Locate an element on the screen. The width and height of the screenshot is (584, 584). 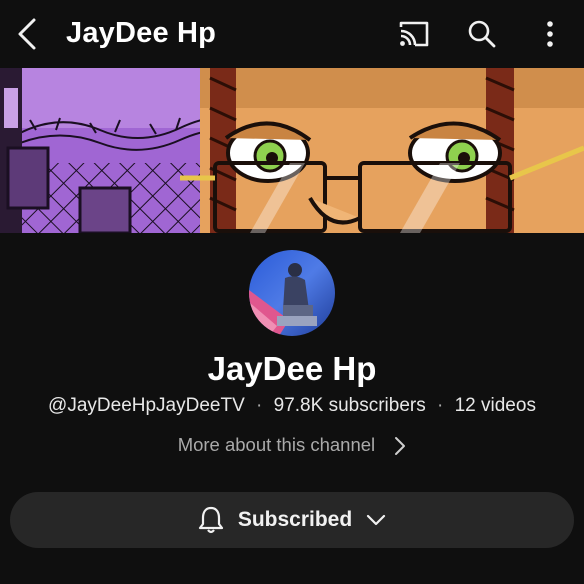
channel-avatar is located at coordinates (292, 293).